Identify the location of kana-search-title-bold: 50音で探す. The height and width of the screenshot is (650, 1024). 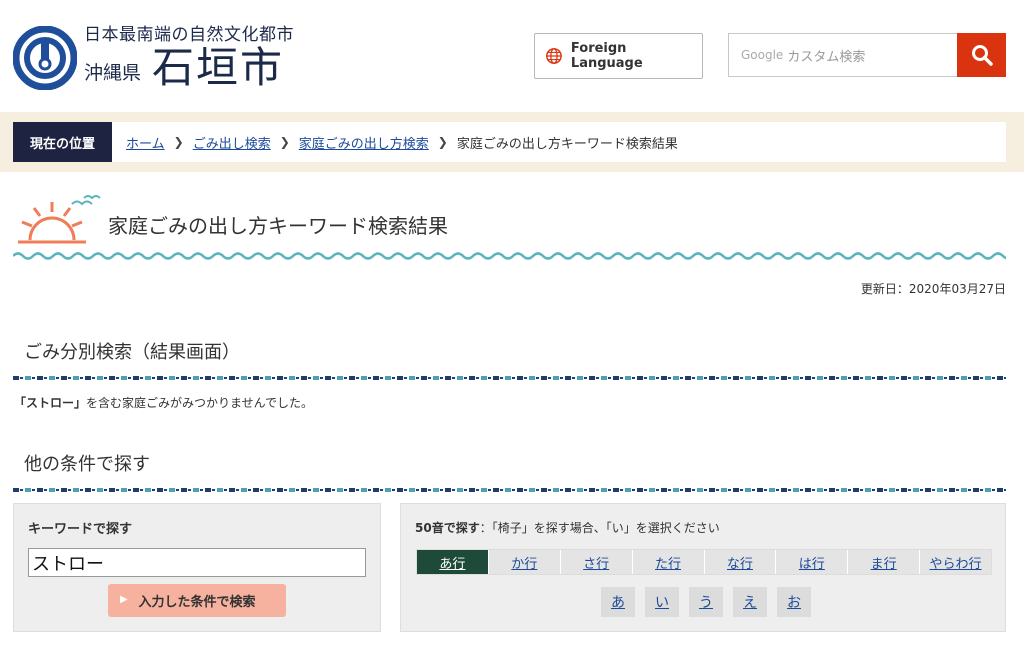
(447, 528).